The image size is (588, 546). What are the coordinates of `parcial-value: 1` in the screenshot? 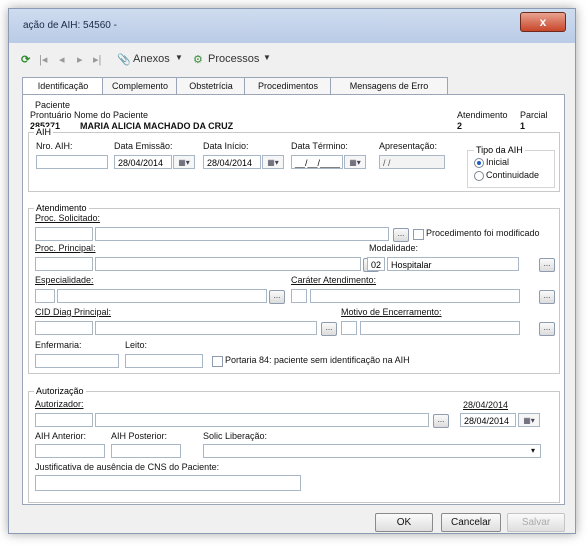 It's located at (523, 126).